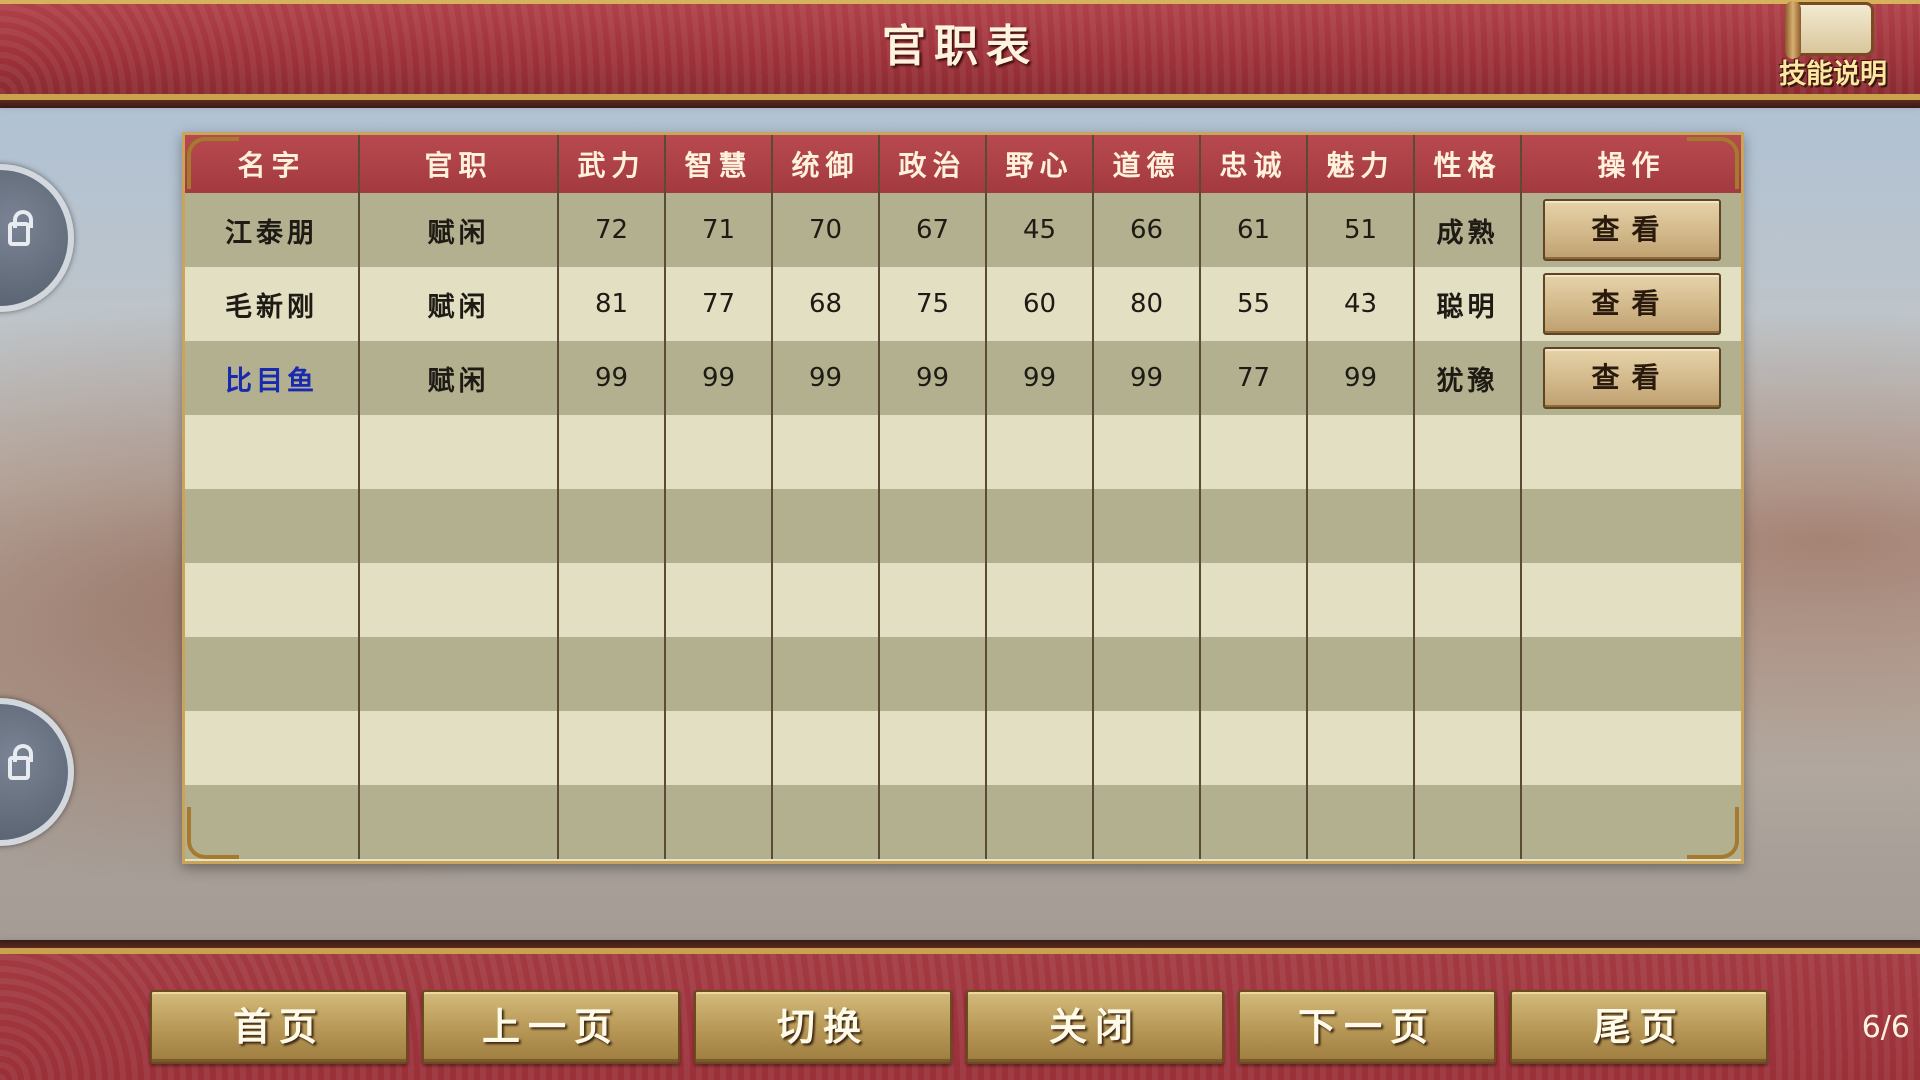 This screenshot has height=1080, width=1920. I want to click on prev-page-button: 上一页, so click(551, 1027).